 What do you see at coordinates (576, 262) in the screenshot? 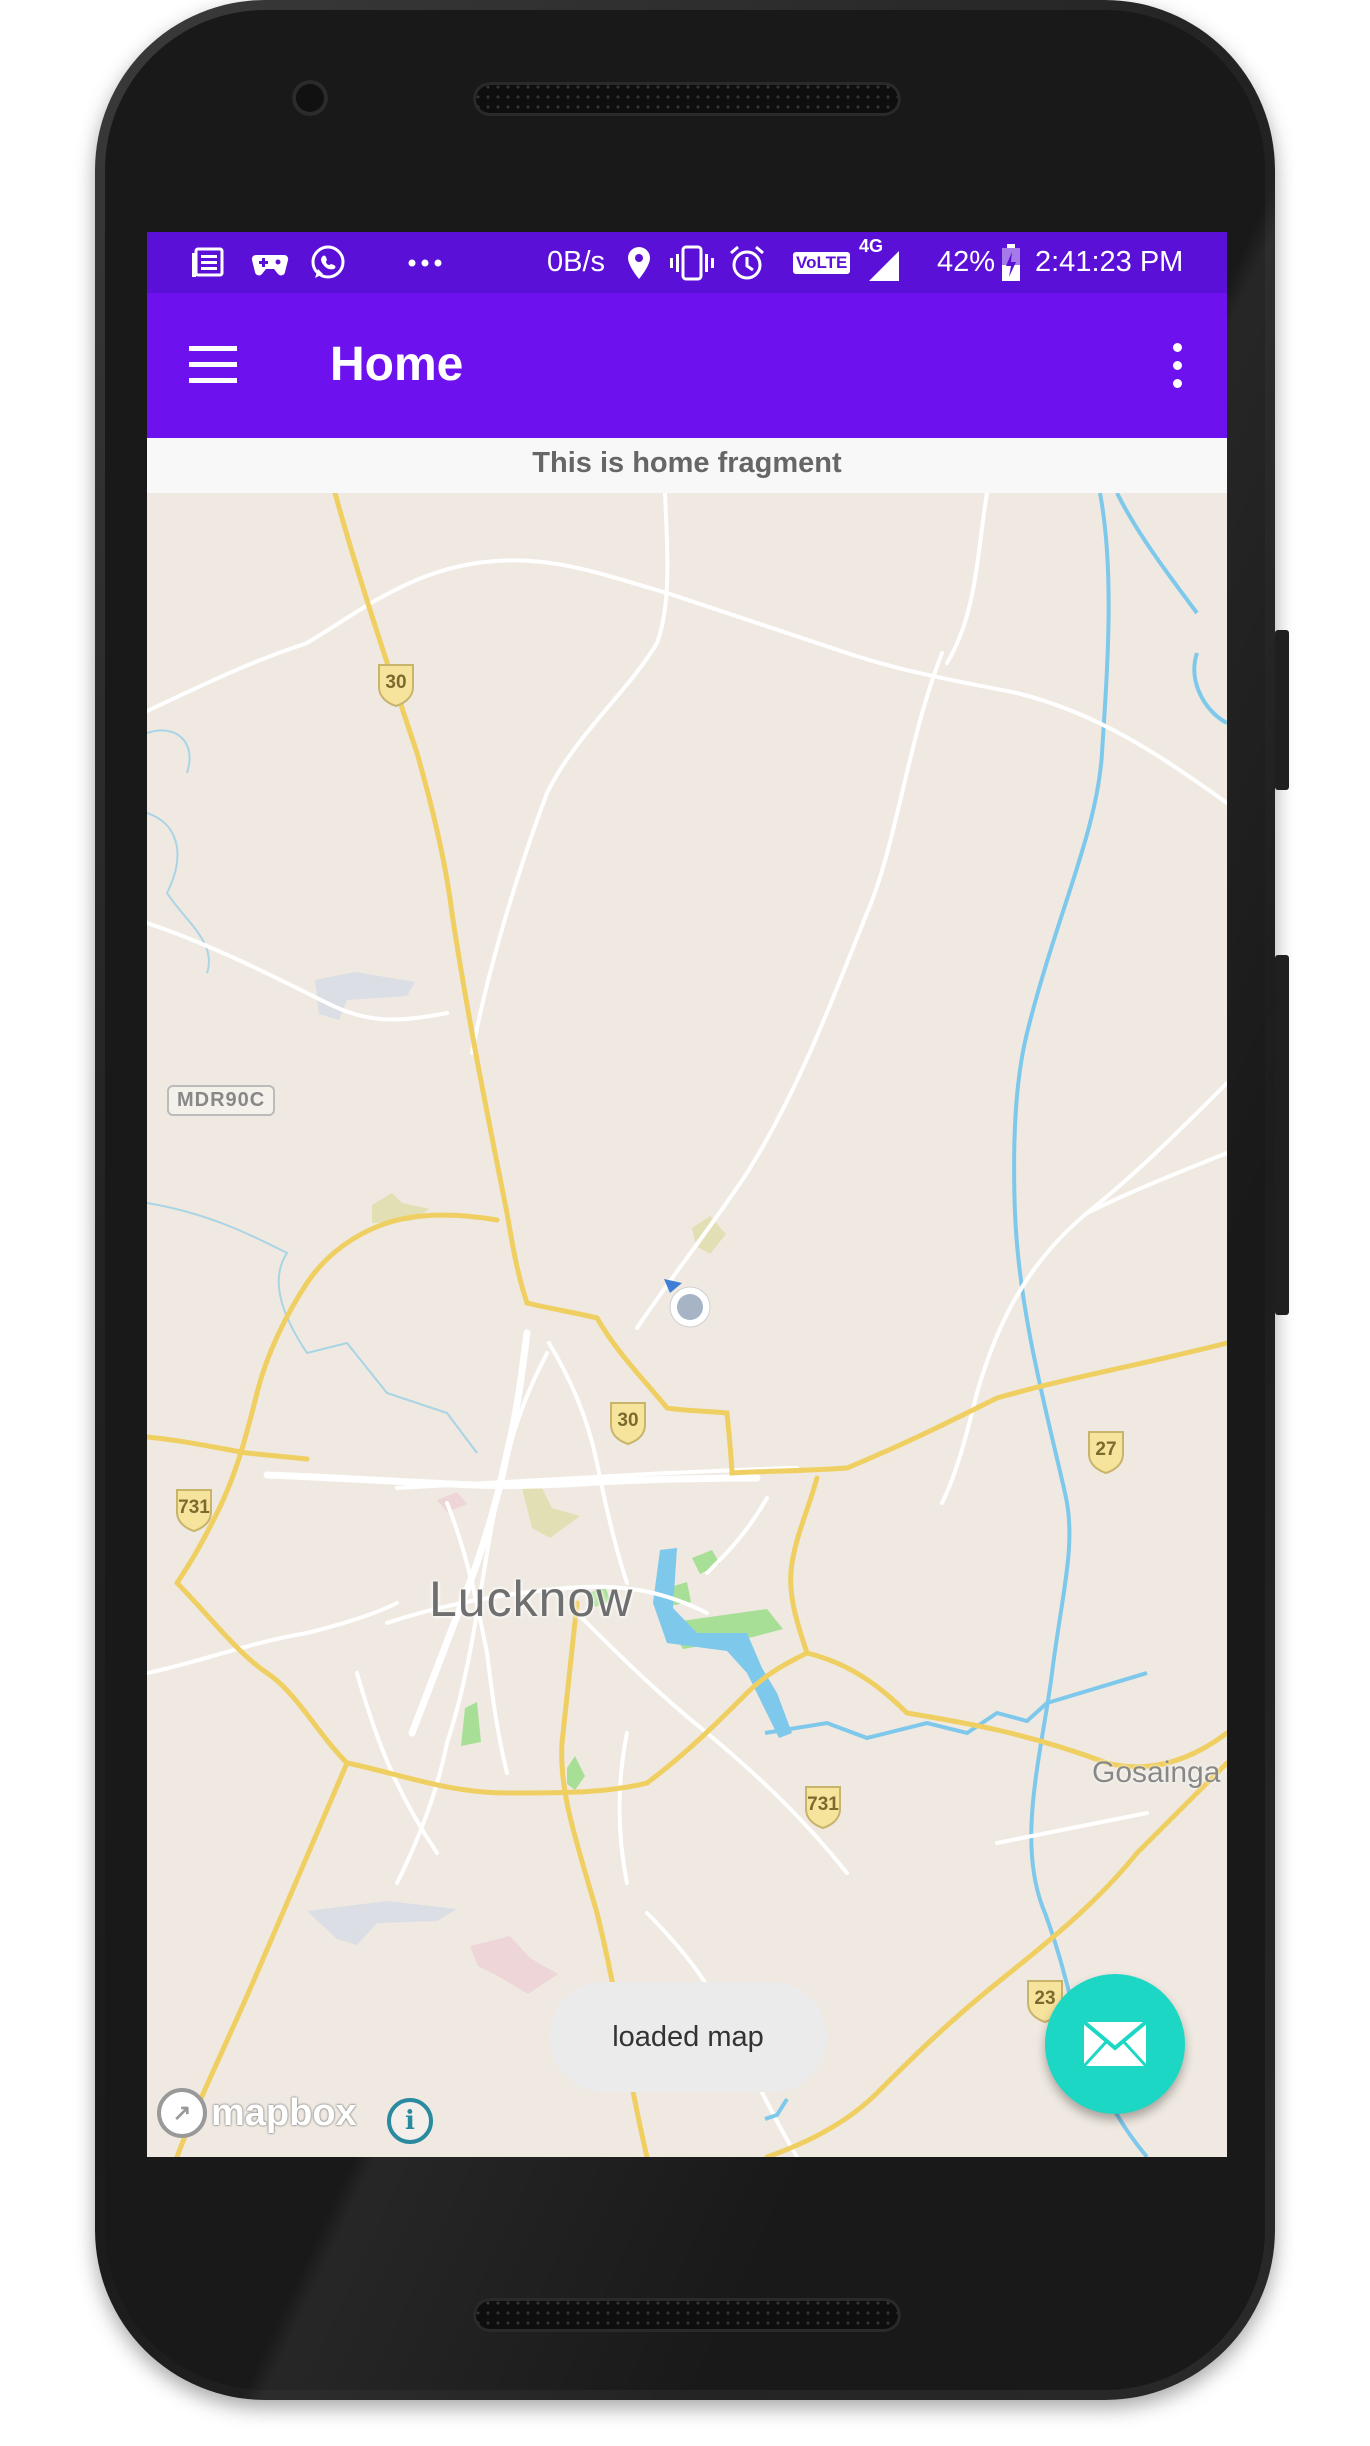
I see `network-speed: 0B/s` at bounding box center [576, 262].